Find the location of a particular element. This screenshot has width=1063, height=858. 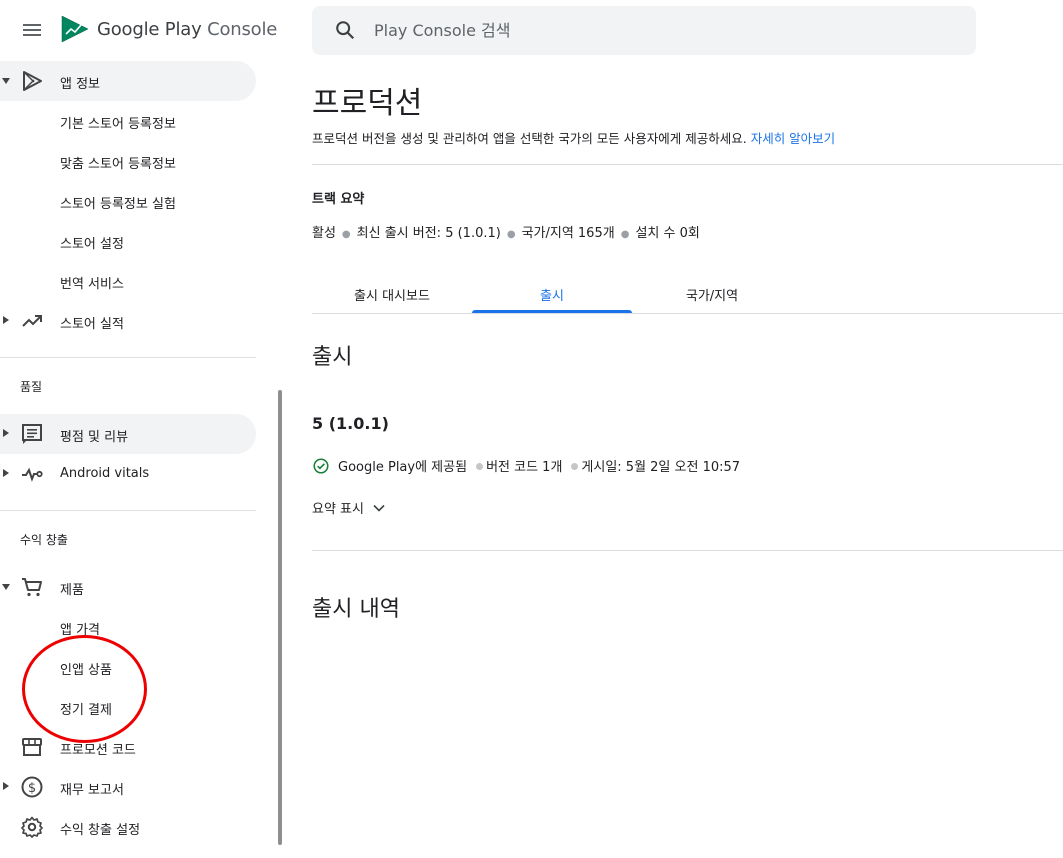

brand-title: Google Play Console is located at coordinates (187, 29).